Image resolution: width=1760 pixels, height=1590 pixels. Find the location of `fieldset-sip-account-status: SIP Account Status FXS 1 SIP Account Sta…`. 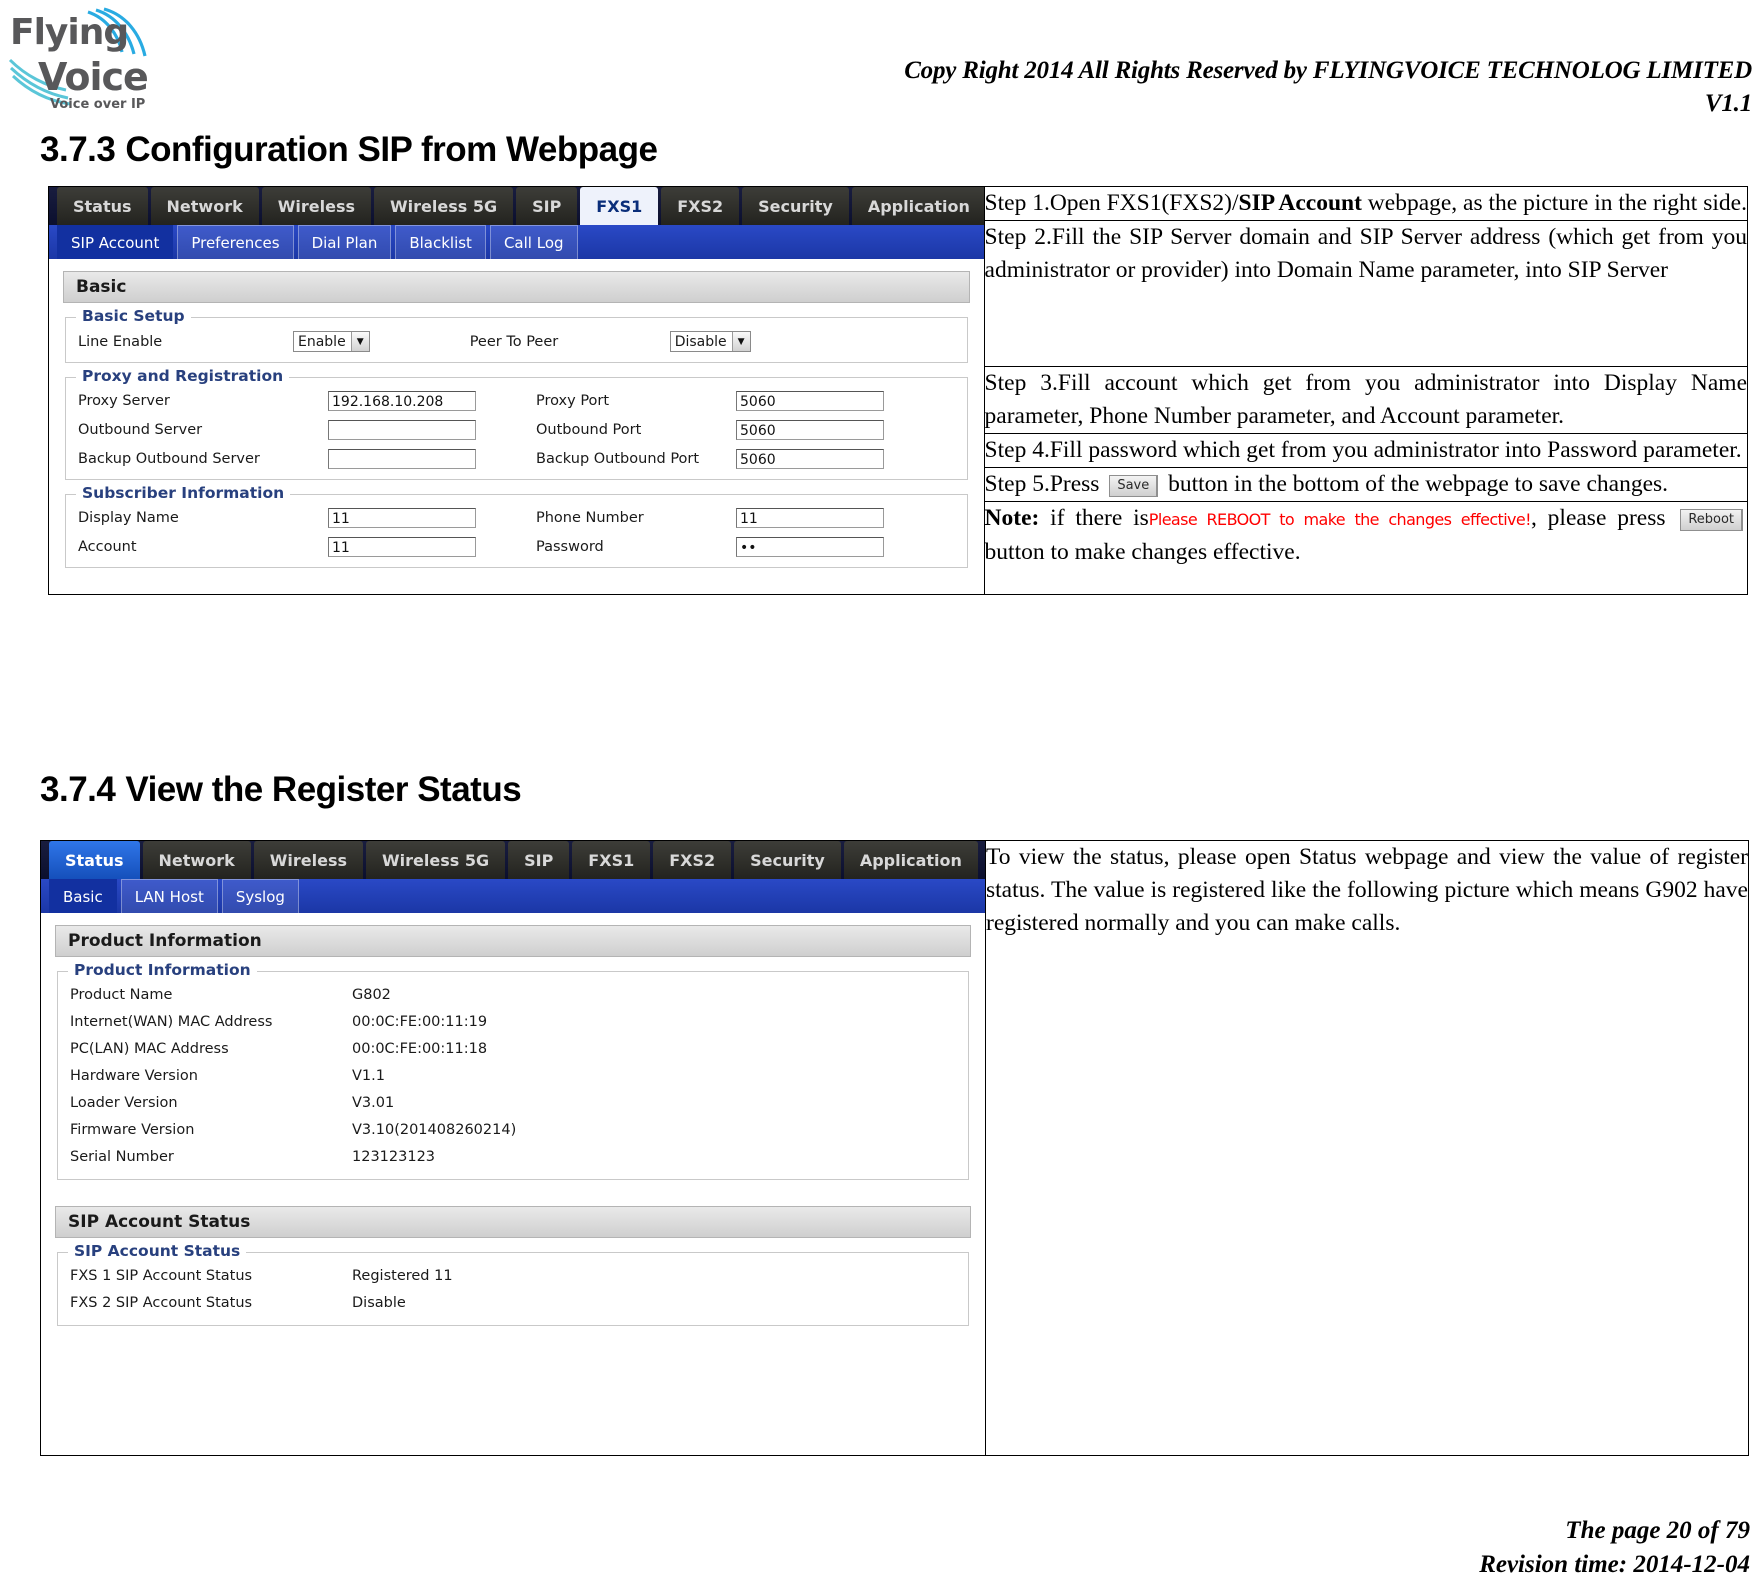

fieldset-sip-account-status: SIP Account Status FXS 1 SIP Account Sta… is located at coordinates (513, 1284).